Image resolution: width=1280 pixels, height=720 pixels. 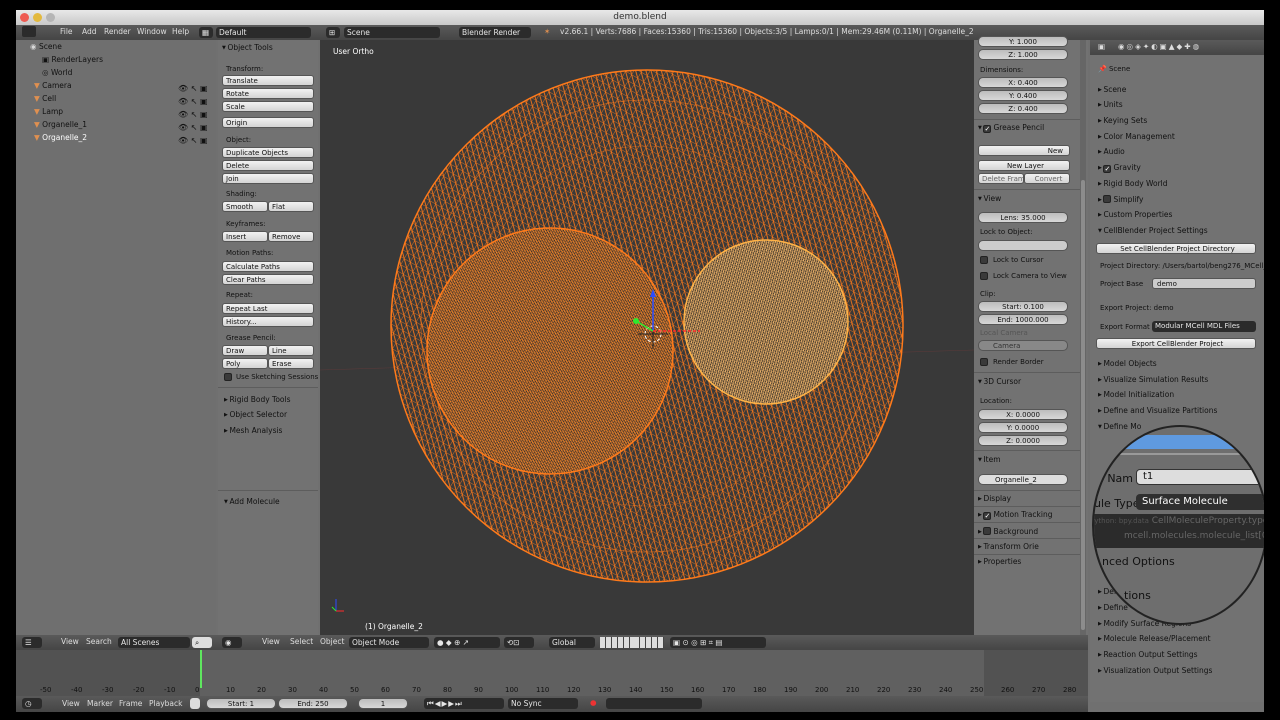 I want to click on model-initialization-section: Model Initialization, so click(x=1136, y=394).